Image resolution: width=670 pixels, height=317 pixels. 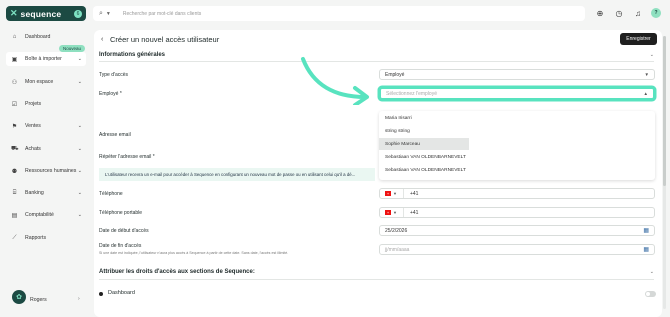 I want to click on bank-icon: ⌸, so click(x=14, y=192).